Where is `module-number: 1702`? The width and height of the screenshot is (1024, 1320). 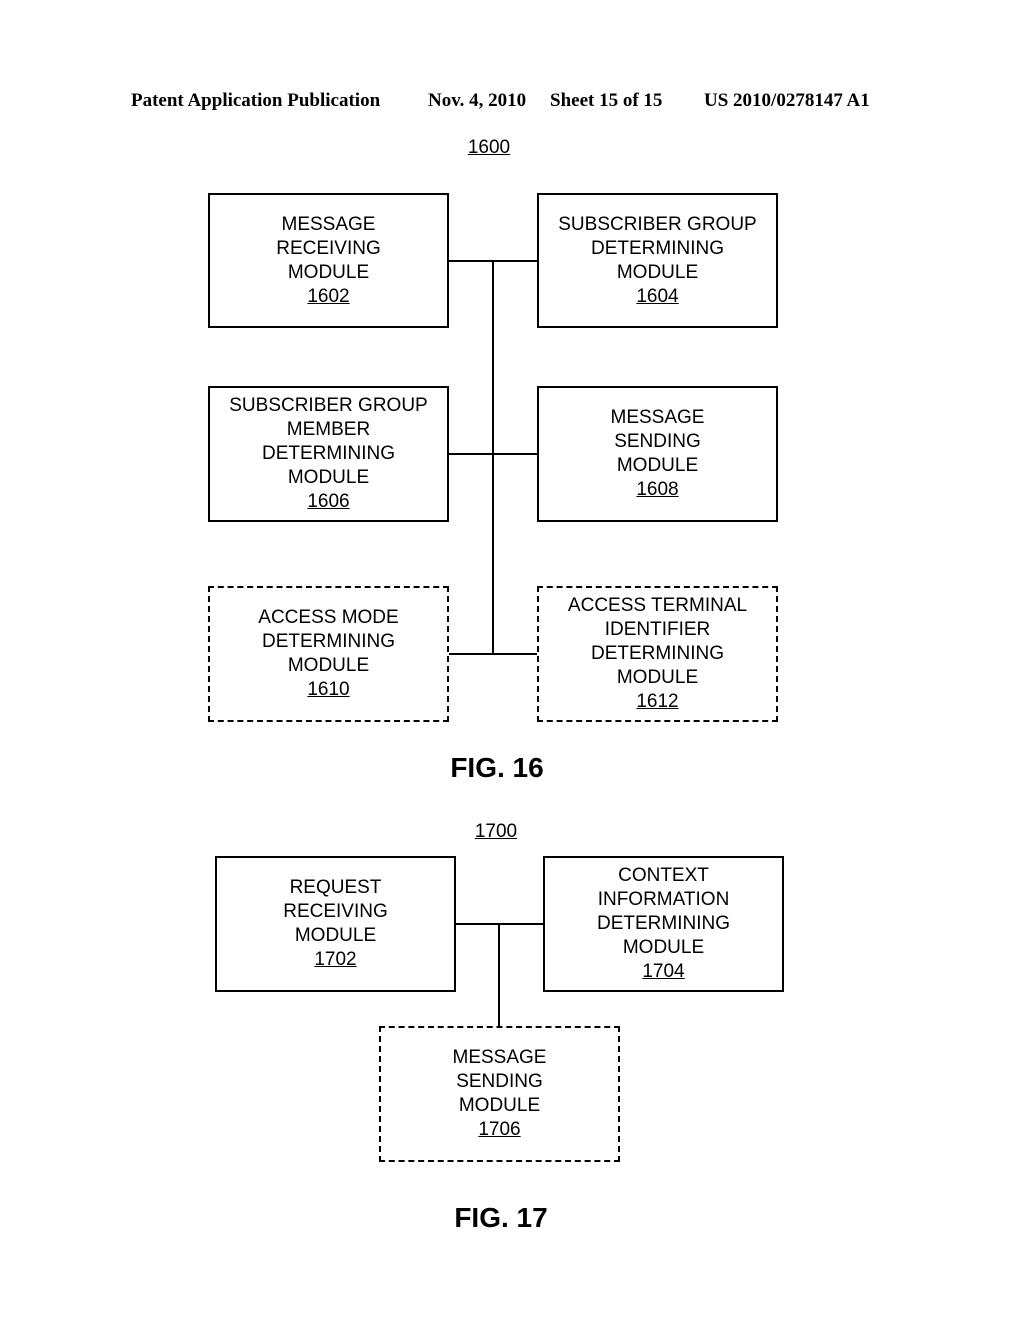 module-number: 1702 is located at coordinates (335, 959).